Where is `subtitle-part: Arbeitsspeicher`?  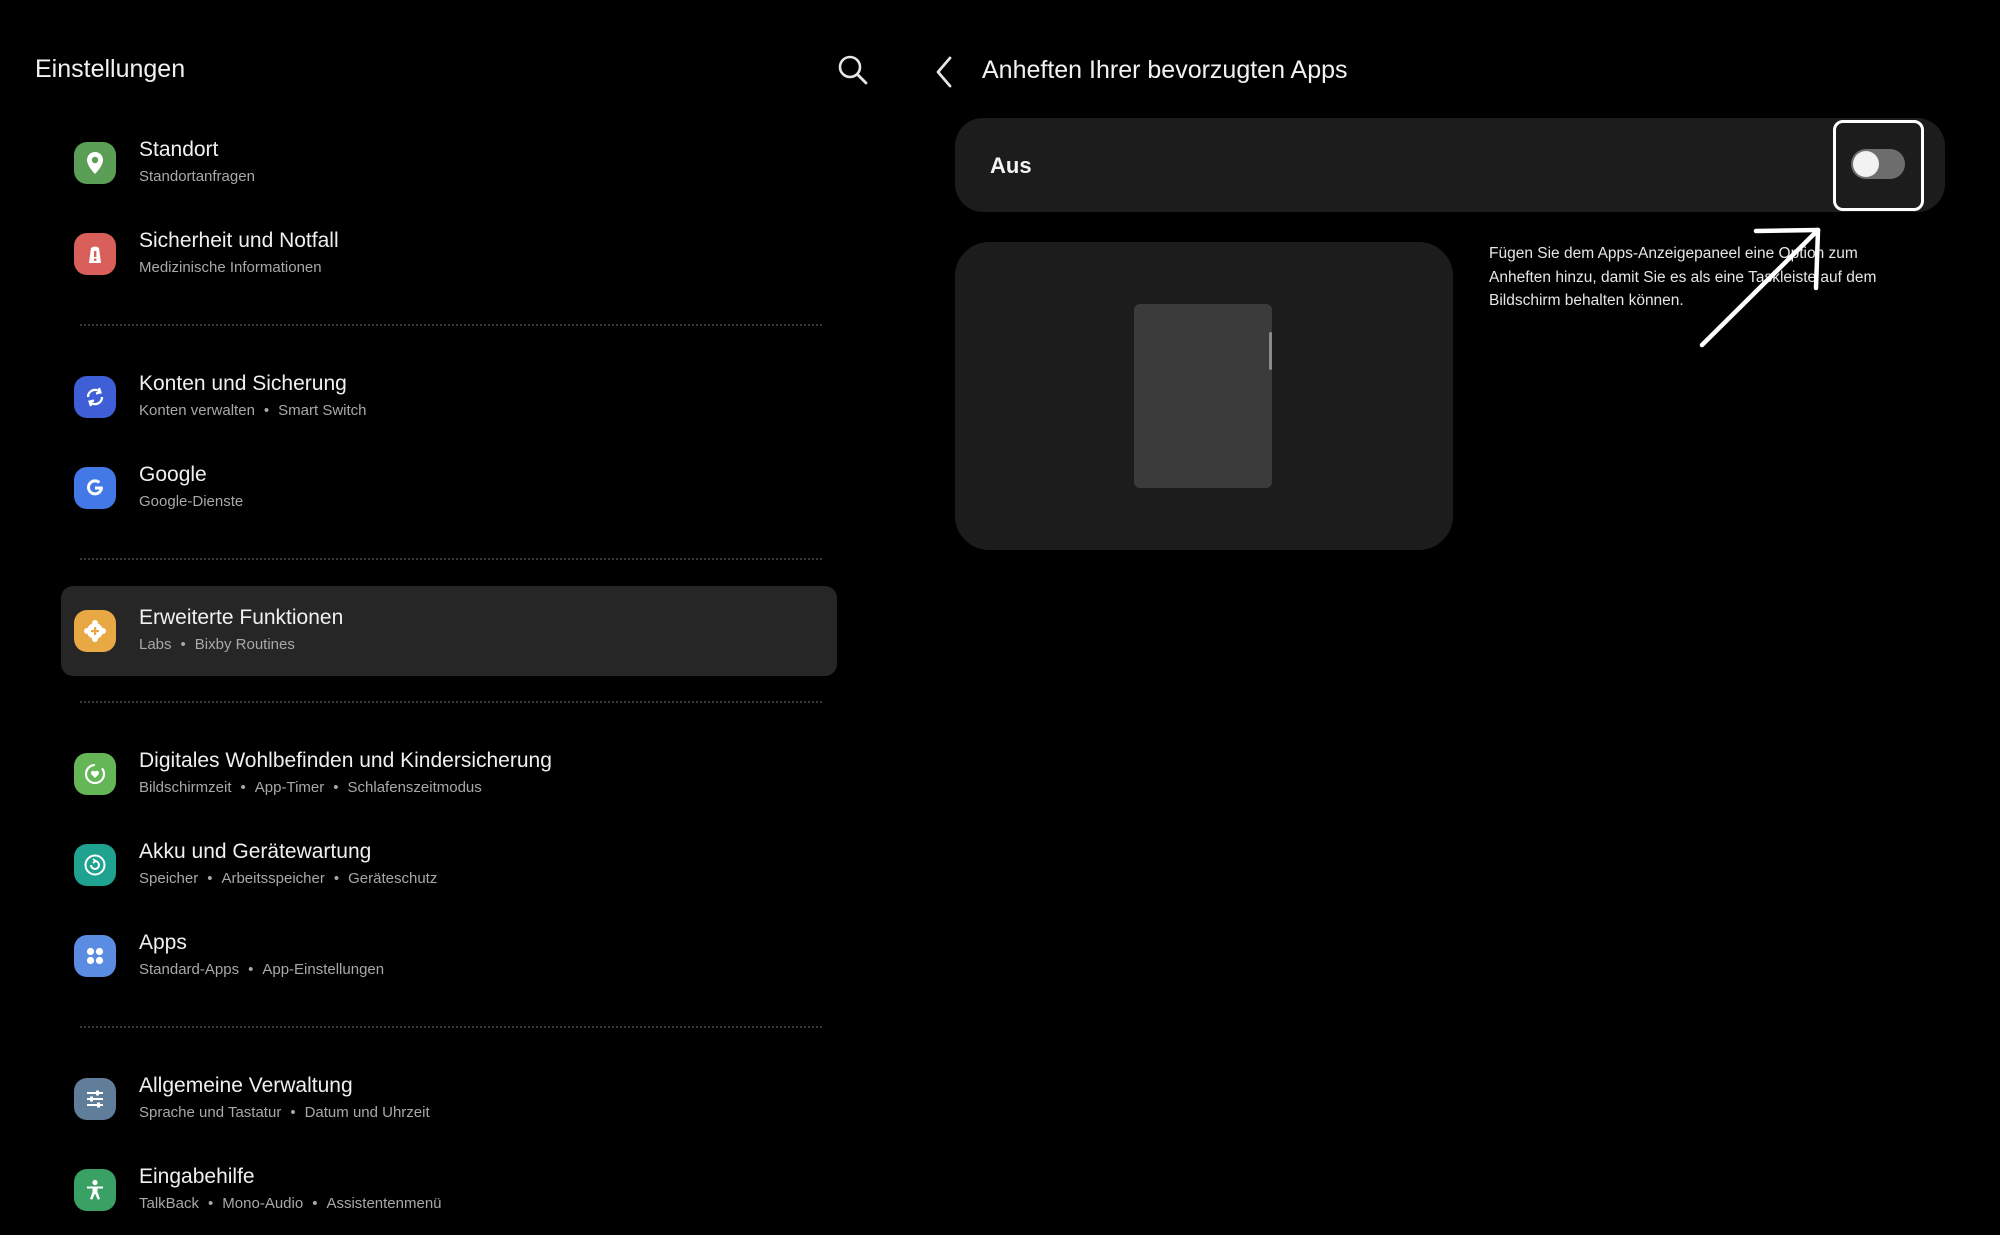
subtitle-part: Arbeitsspeicher is located at coordinates (273, 878).